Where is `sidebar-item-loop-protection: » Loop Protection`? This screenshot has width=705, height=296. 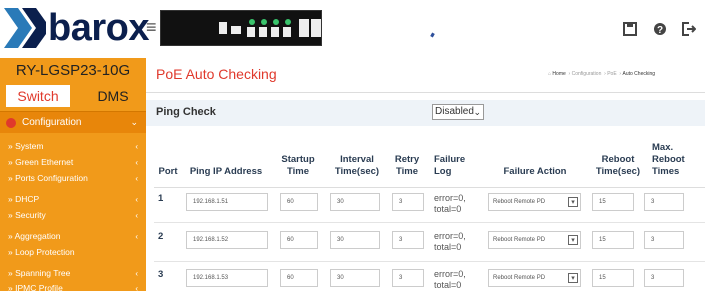
sidebar-item-loop-protection: » Loop Protection is located at coordinates (73, 252).